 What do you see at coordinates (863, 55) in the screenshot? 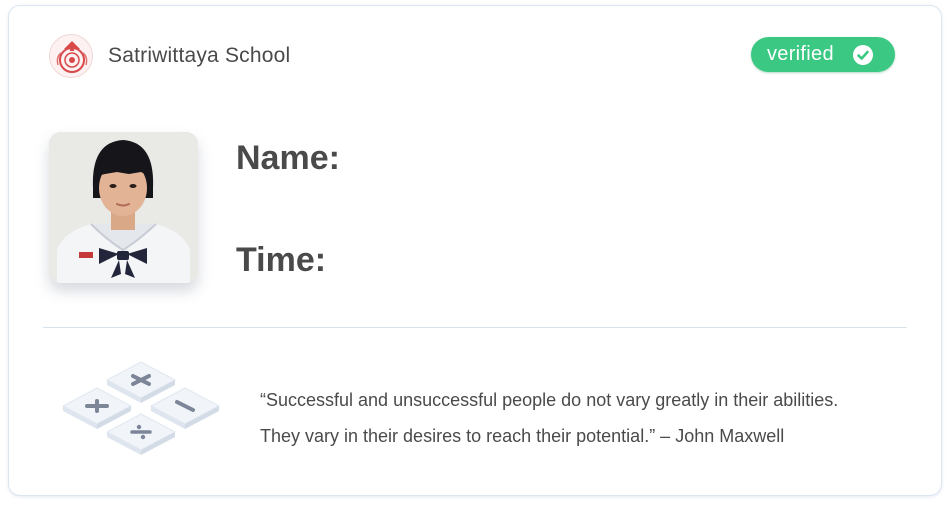
I see `check-circle-icon` at bounding box center [863, 55].